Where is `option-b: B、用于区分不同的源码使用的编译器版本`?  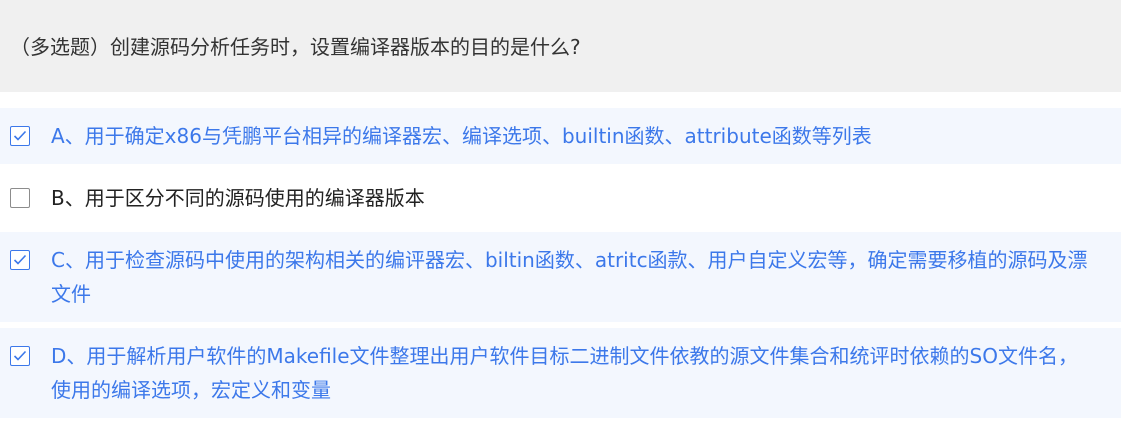
option-b: B、用于区分不同的源码使用的编译器版本 is located at coordinates (560, 198).